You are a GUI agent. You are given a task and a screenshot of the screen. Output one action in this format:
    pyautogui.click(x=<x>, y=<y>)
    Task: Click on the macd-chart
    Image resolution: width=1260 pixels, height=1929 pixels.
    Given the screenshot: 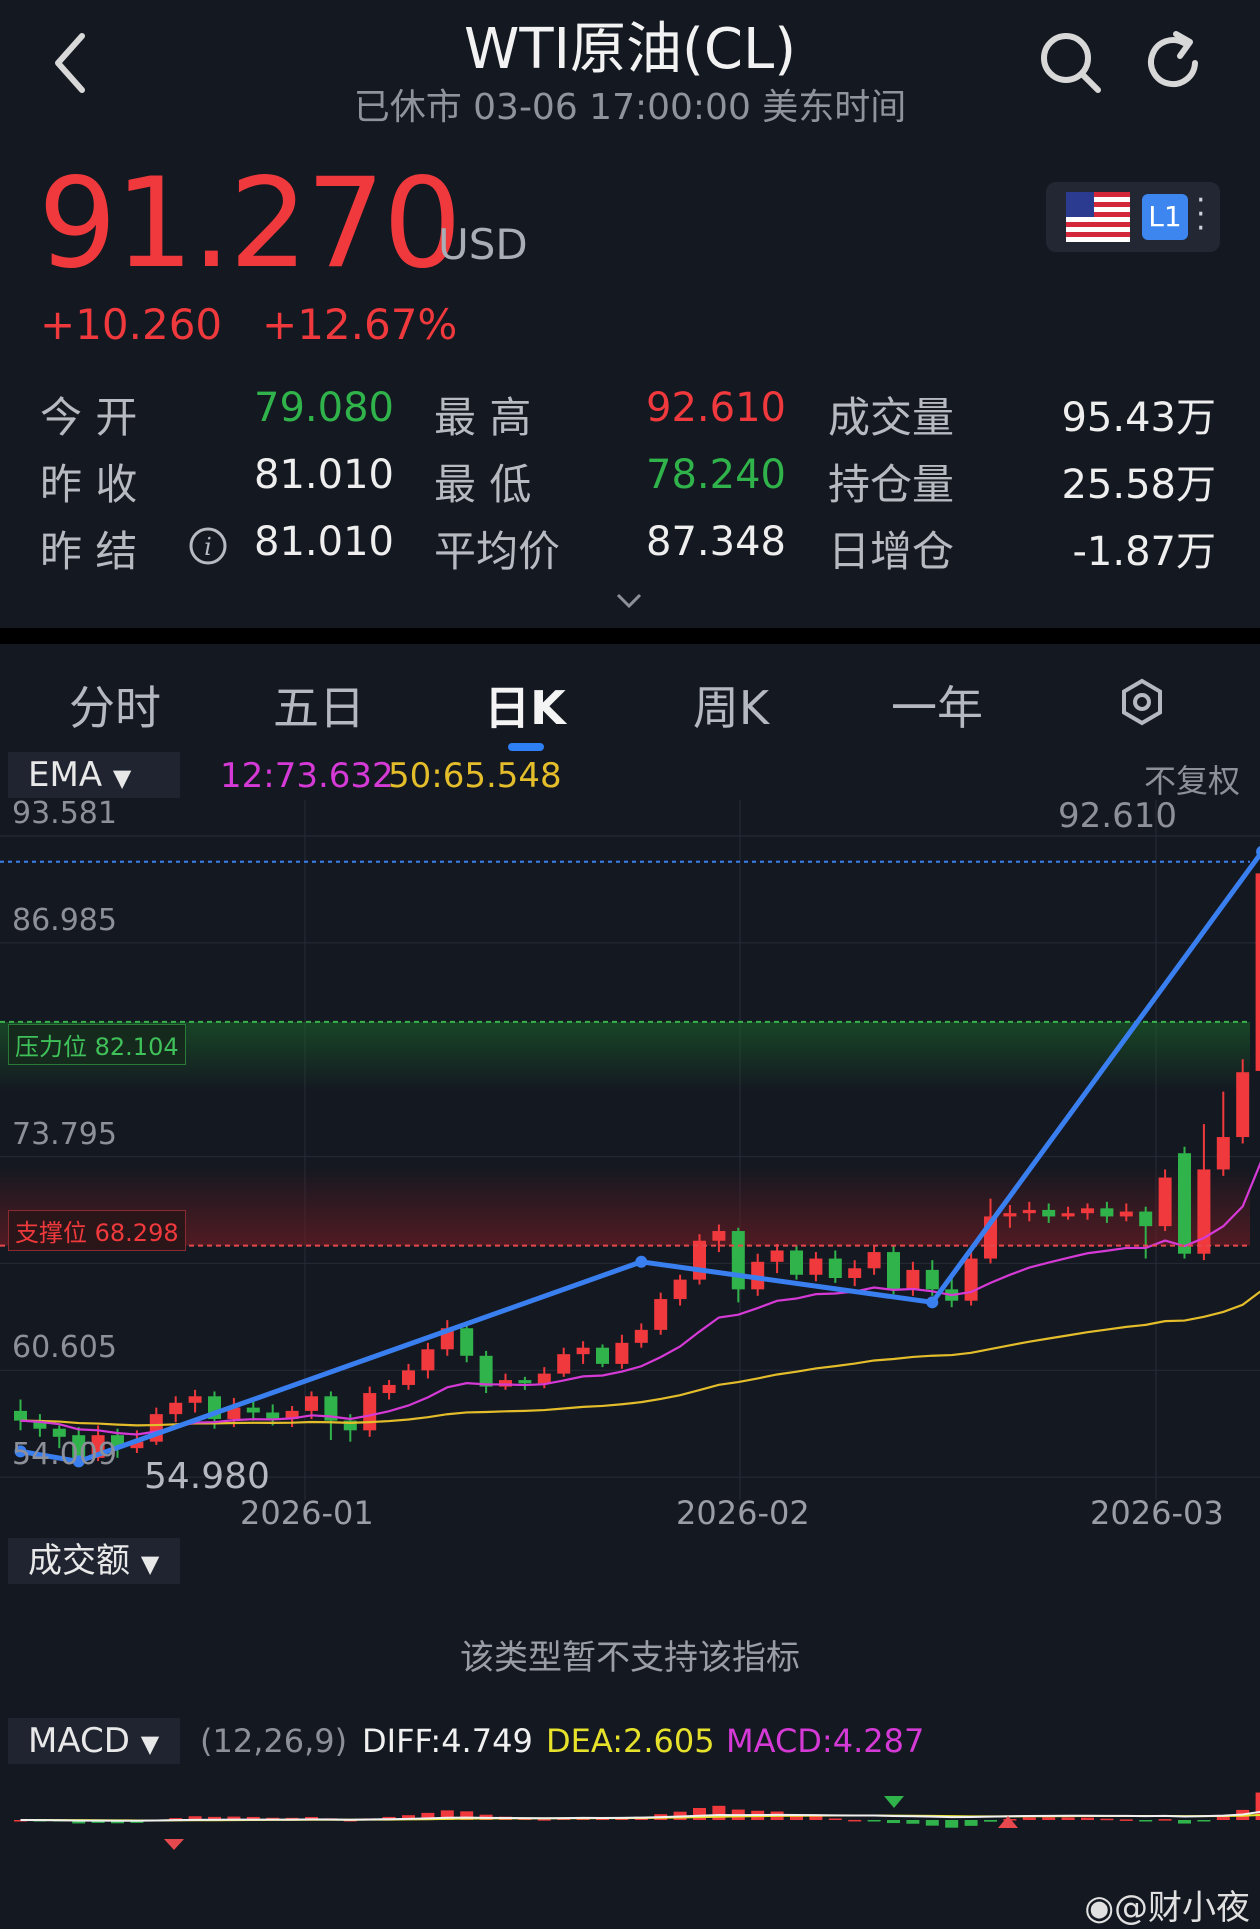 What is the action you would take?
    pyautogui.click(x=637, y=1821)
    